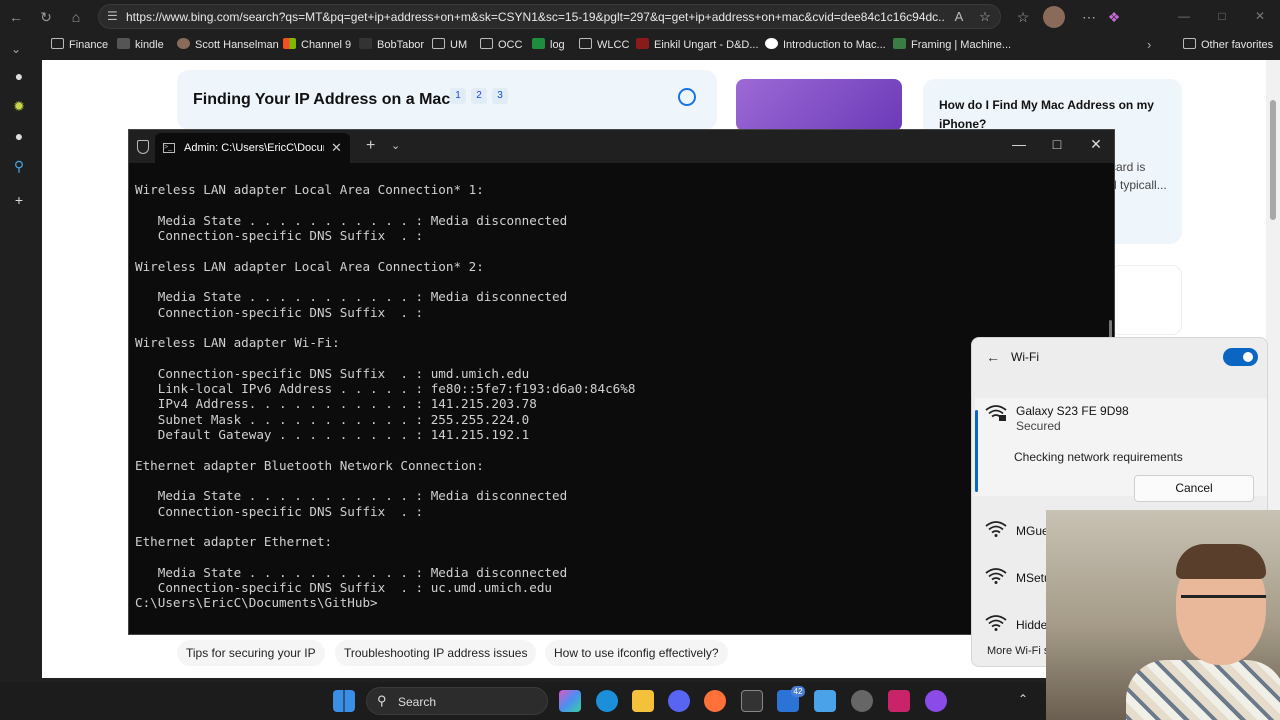  Describe the element at coordinates (585, 43) in the screenshot. I see `folder-icon` at that location.